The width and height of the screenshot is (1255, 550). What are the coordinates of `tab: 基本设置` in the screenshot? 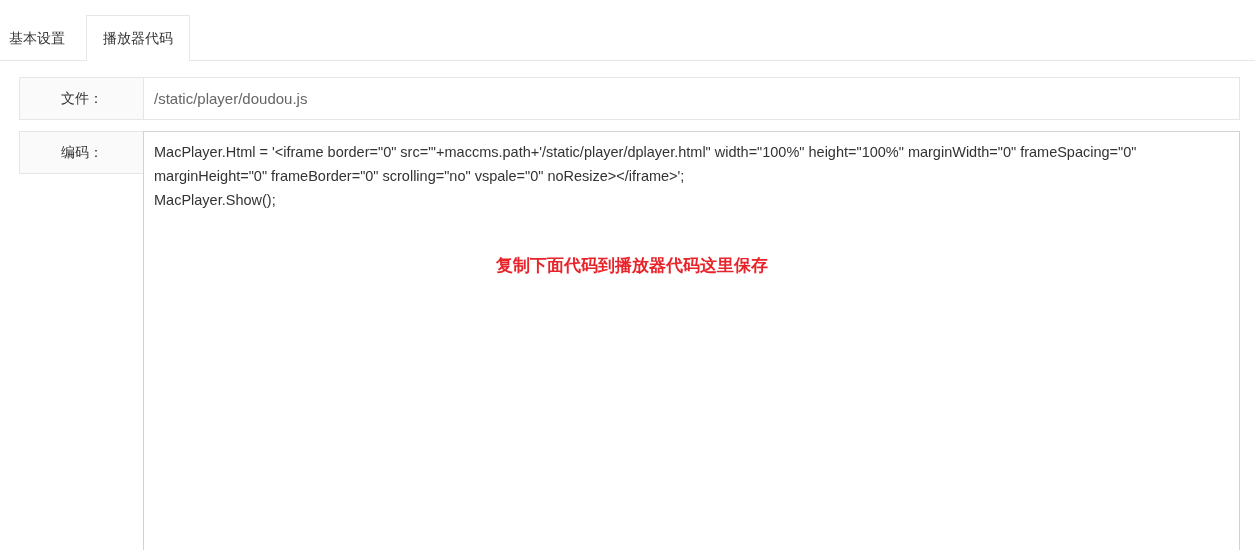 It's located at (37, 38).